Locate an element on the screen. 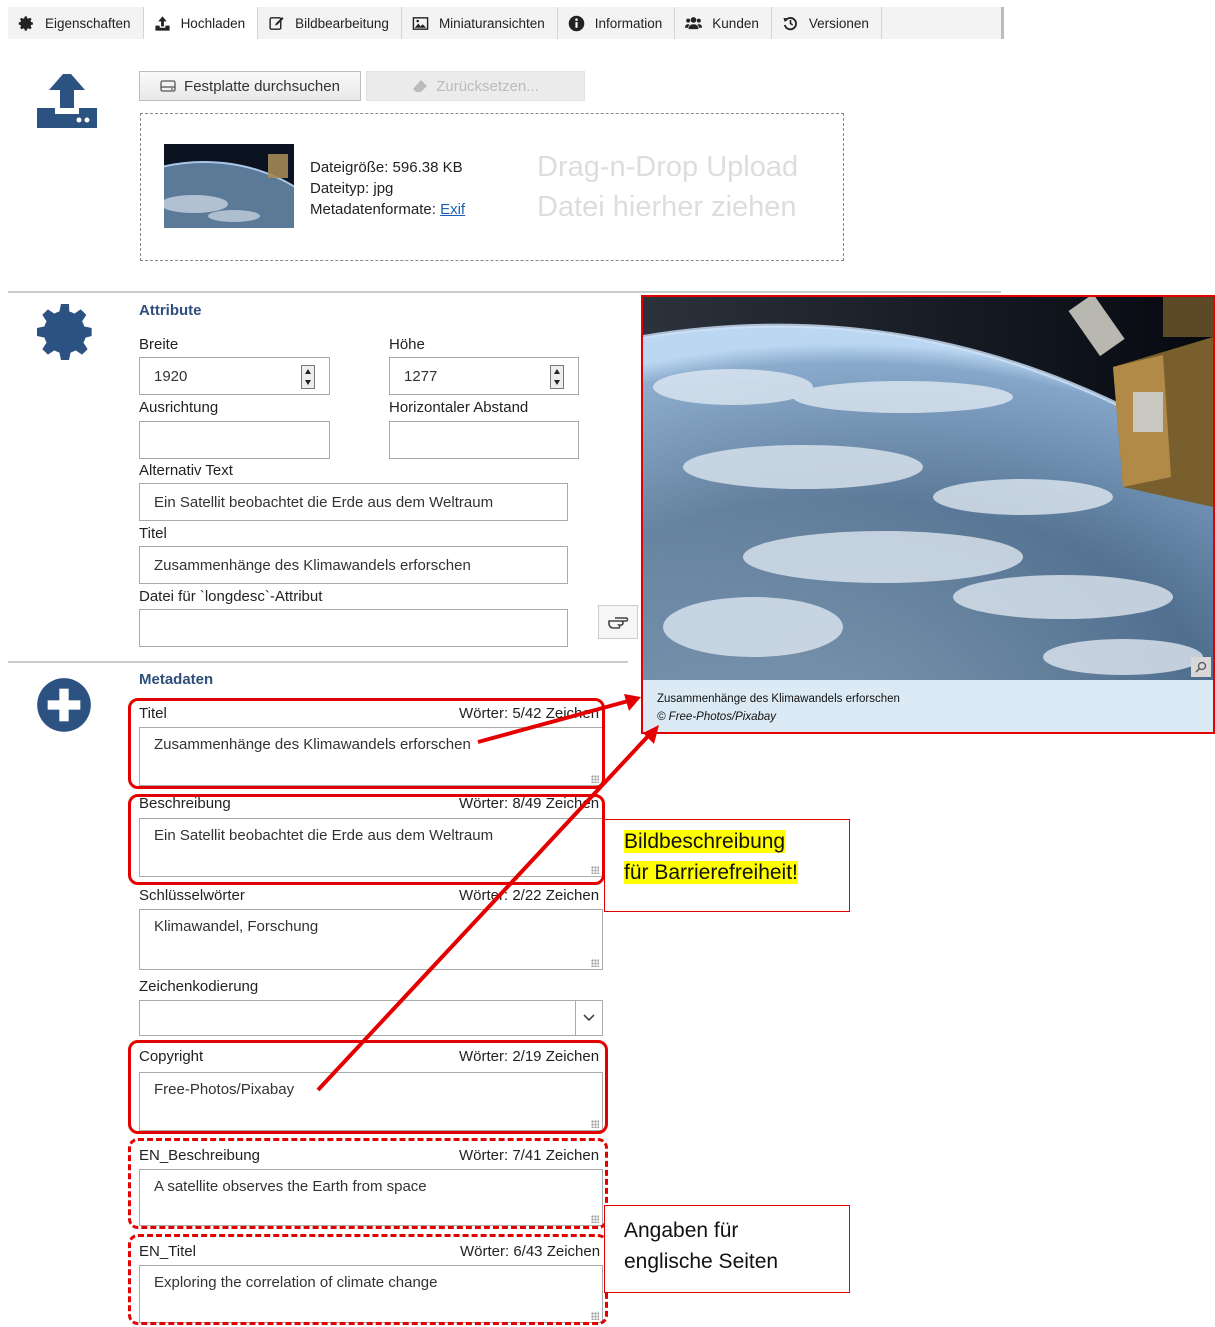 Image resolution: width=1215 pixels, height=1327 pixels. tab-bildbearbeitung: Bildbearbeitung is located at coordinates (330, 23).